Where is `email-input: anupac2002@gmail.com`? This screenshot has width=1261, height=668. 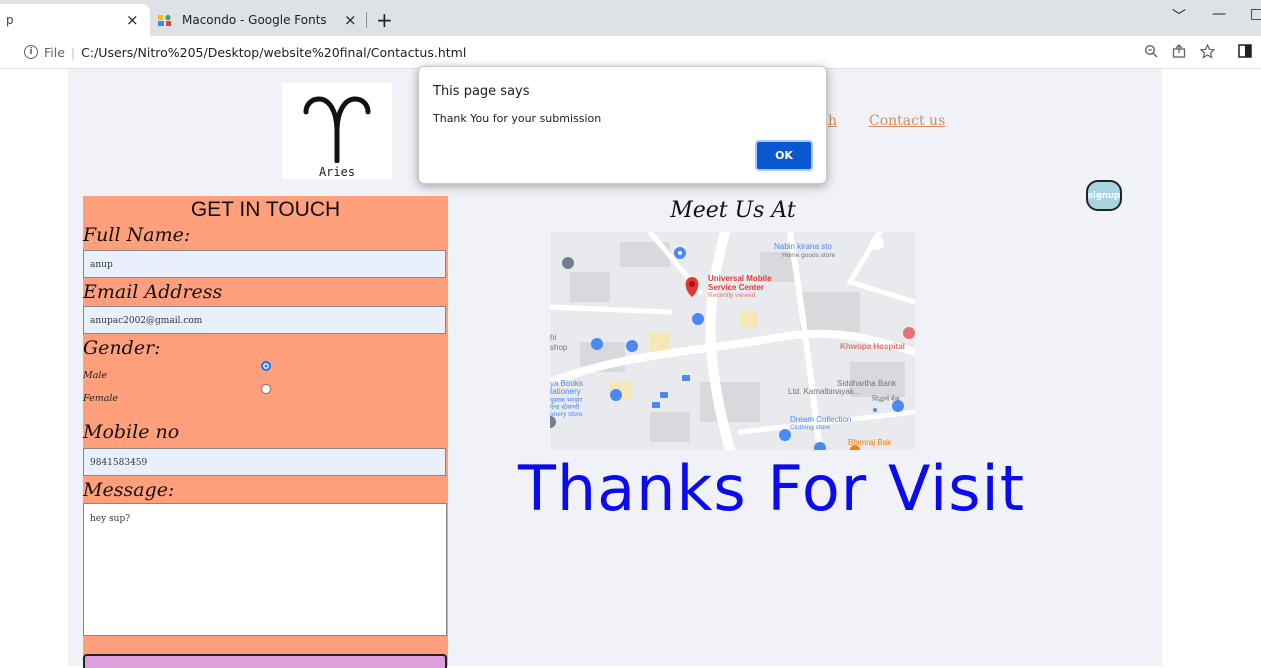
email-input: anupac2002@gmail.com is located at coordinates (264, 320).